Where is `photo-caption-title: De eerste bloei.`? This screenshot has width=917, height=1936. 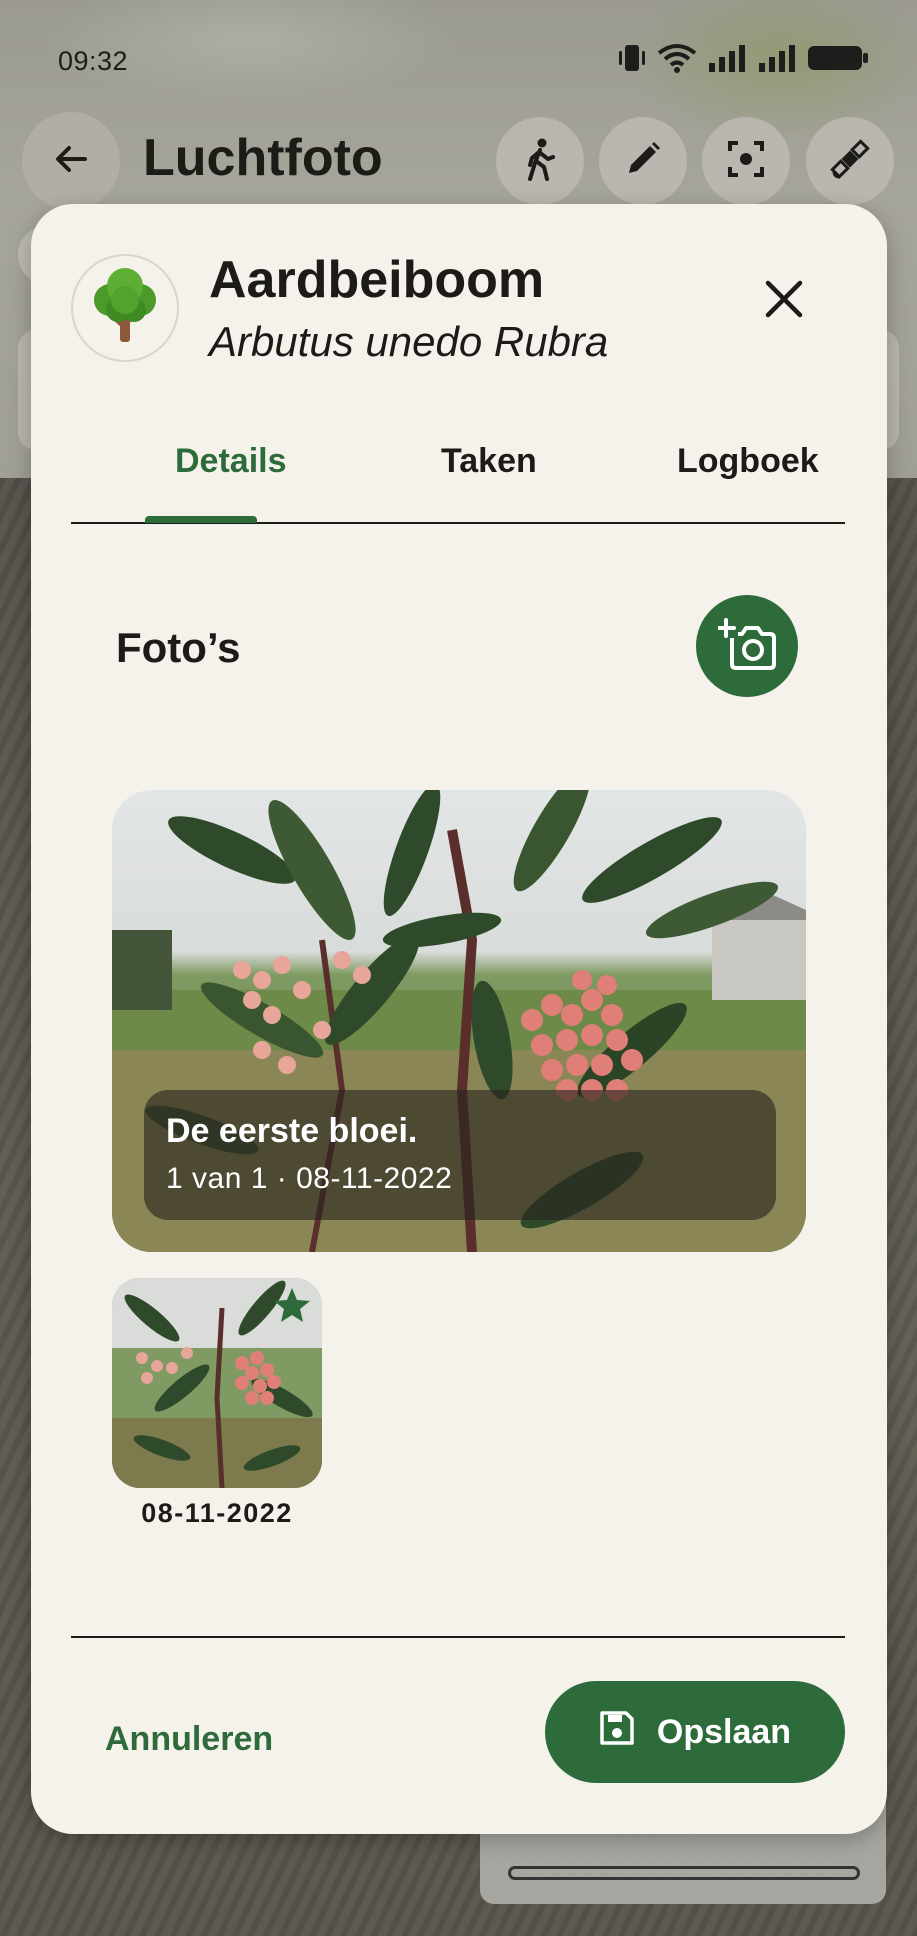
photo-caption-title: De eerste bloei. is located at coordinates (292, 1131).